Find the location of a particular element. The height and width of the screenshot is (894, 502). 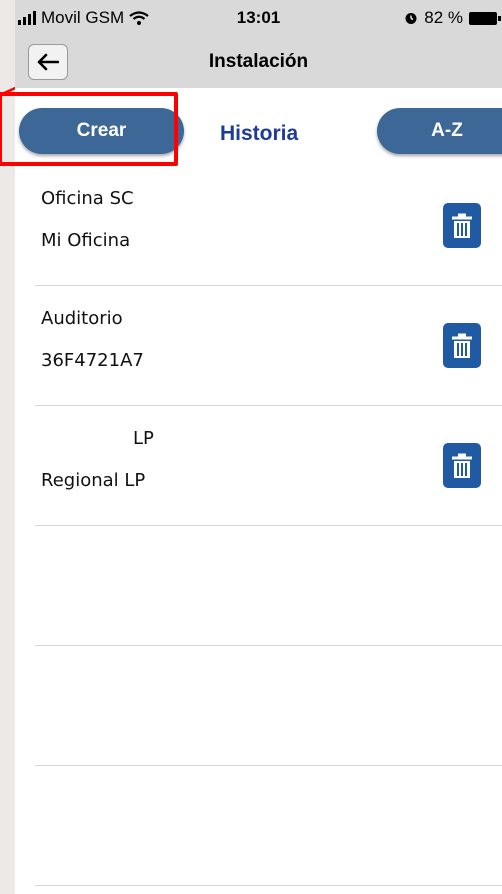

navigation-bar: Instalación is located at coordinates (258, 63).